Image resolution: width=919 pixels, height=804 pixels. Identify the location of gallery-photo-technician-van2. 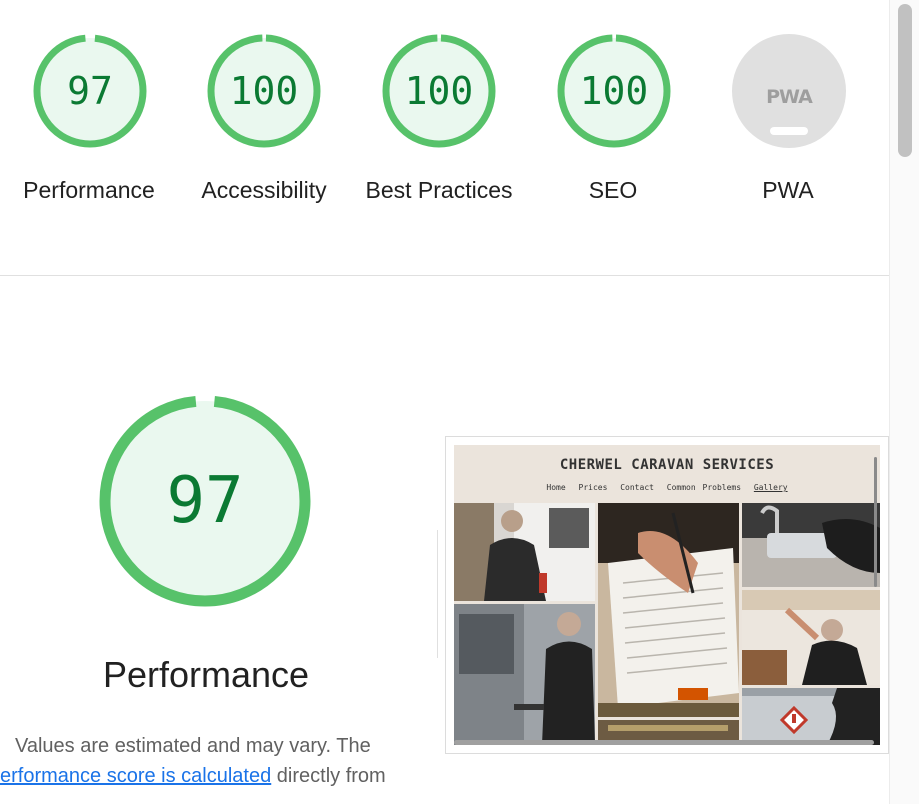
(524, 674).